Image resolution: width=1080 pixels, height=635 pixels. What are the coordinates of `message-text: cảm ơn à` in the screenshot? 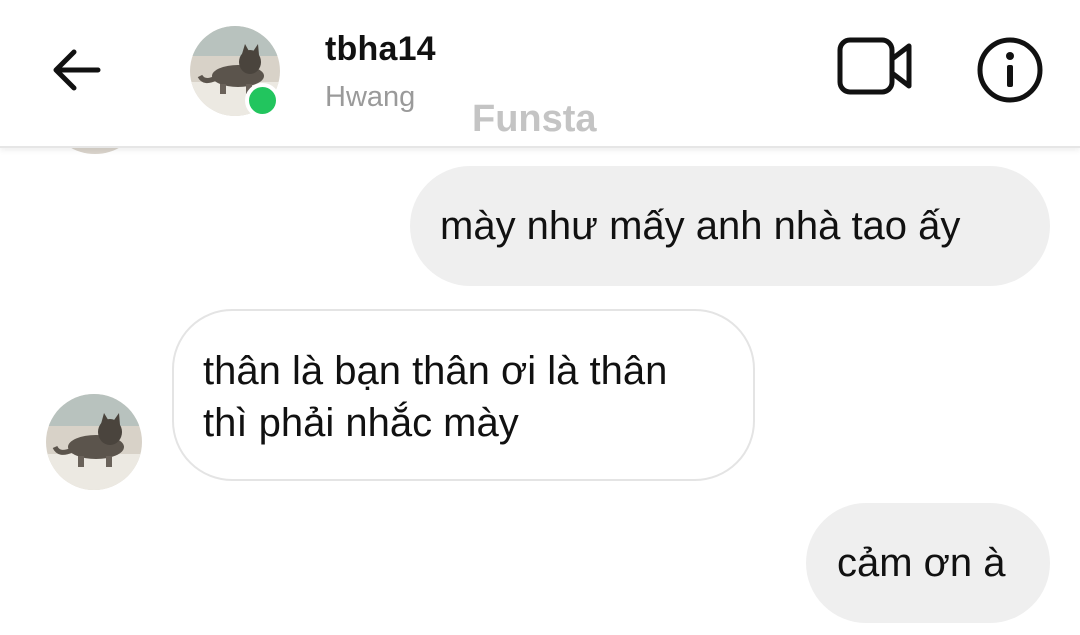 It's located at (921, 563).